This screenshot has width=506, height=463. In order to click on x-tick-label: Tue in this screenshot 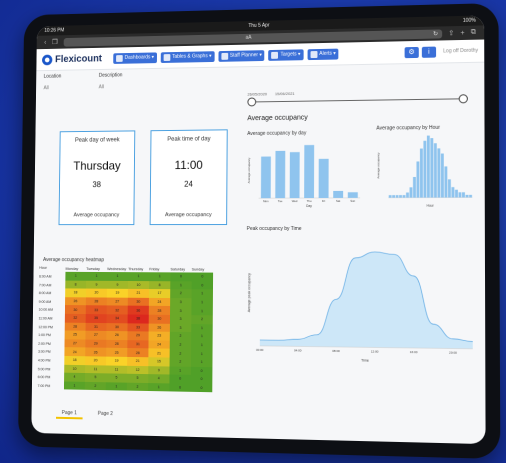, I will do `click(280, 201)`.